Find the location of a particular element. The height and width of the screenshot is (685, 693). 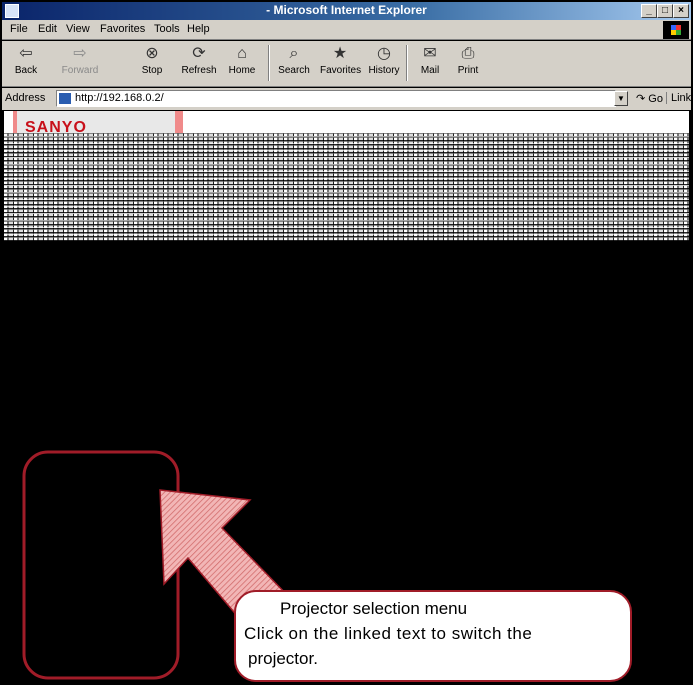

callout-text-line: projector. is located at coordinates (283, 658).